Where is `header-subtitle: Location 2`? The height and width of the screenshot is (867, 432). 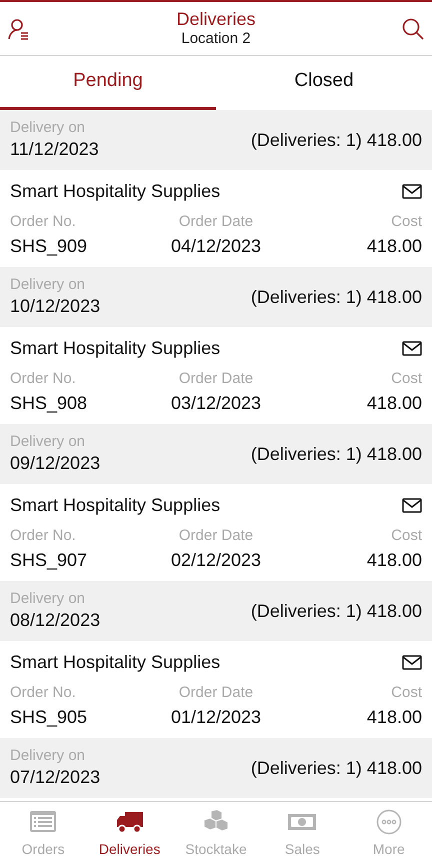
header-subtitle: Location 2 is located at coordinates (216, 40).